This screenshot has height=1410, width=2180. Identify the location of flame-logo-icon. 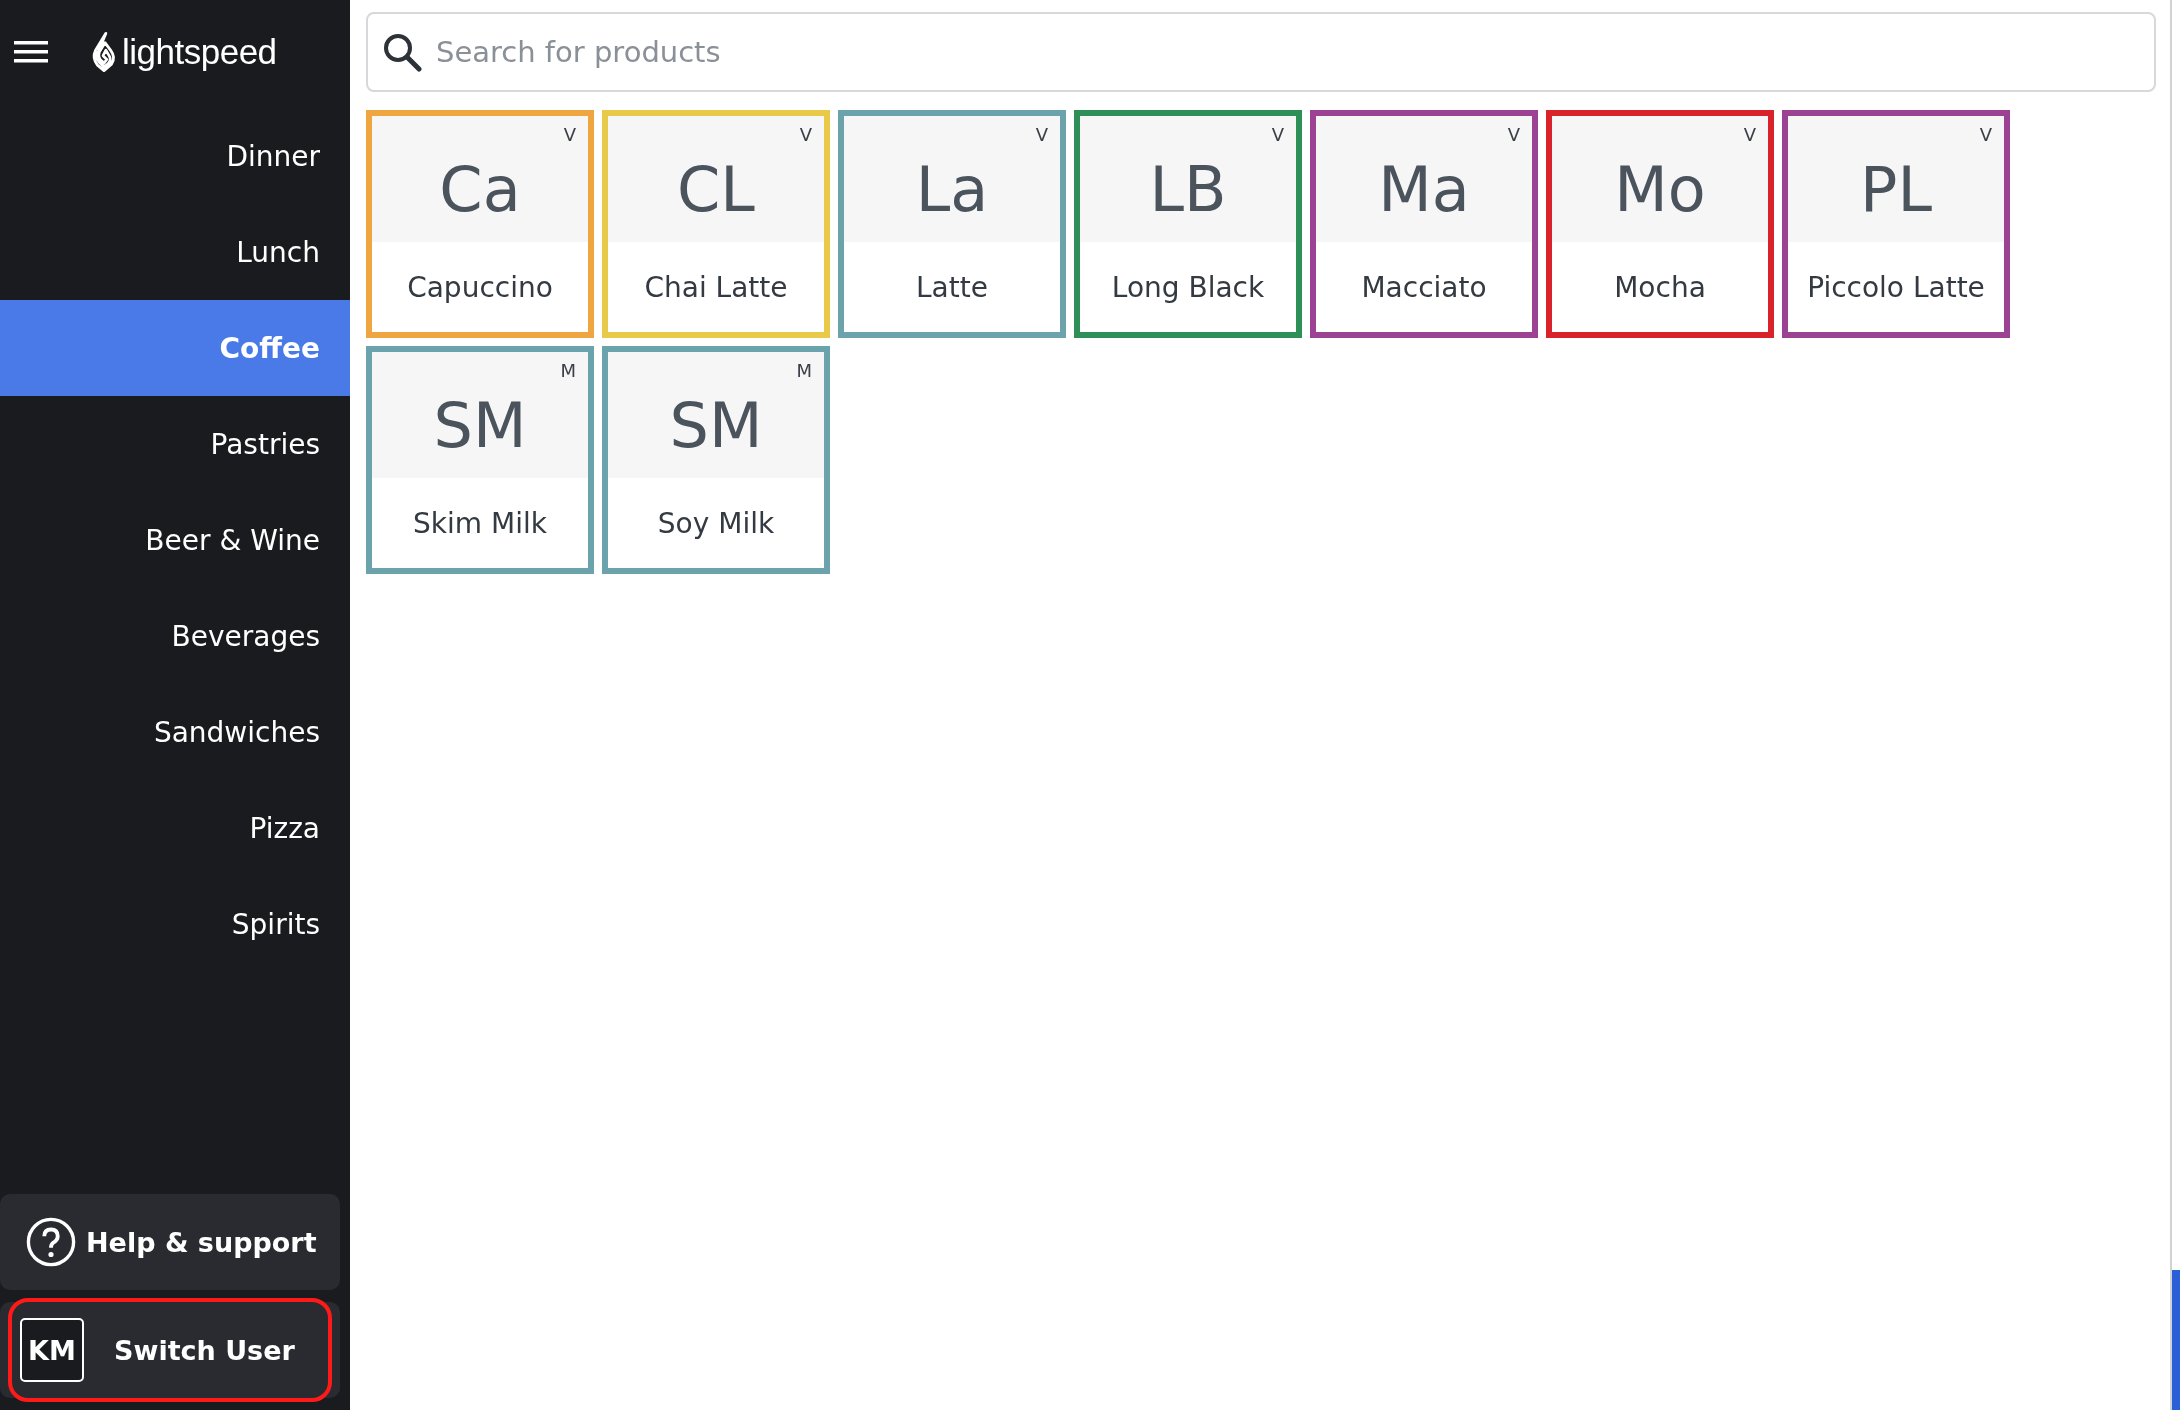
(104, 52).